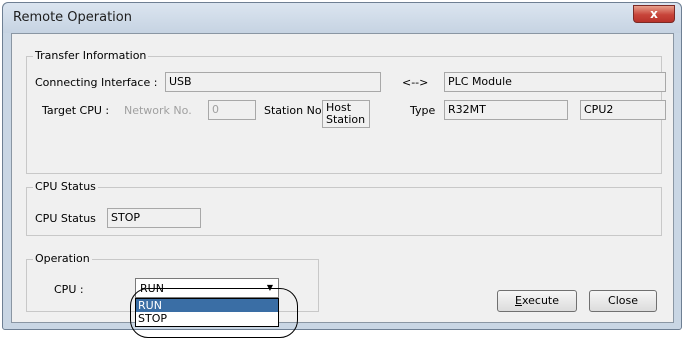 The width and height of the screenshot is (688, 338). What do you see at coordinates (65, 186) in the screenshot?
I see `cpu-status-legend: CPU Status` at bounding box center [65, 186].